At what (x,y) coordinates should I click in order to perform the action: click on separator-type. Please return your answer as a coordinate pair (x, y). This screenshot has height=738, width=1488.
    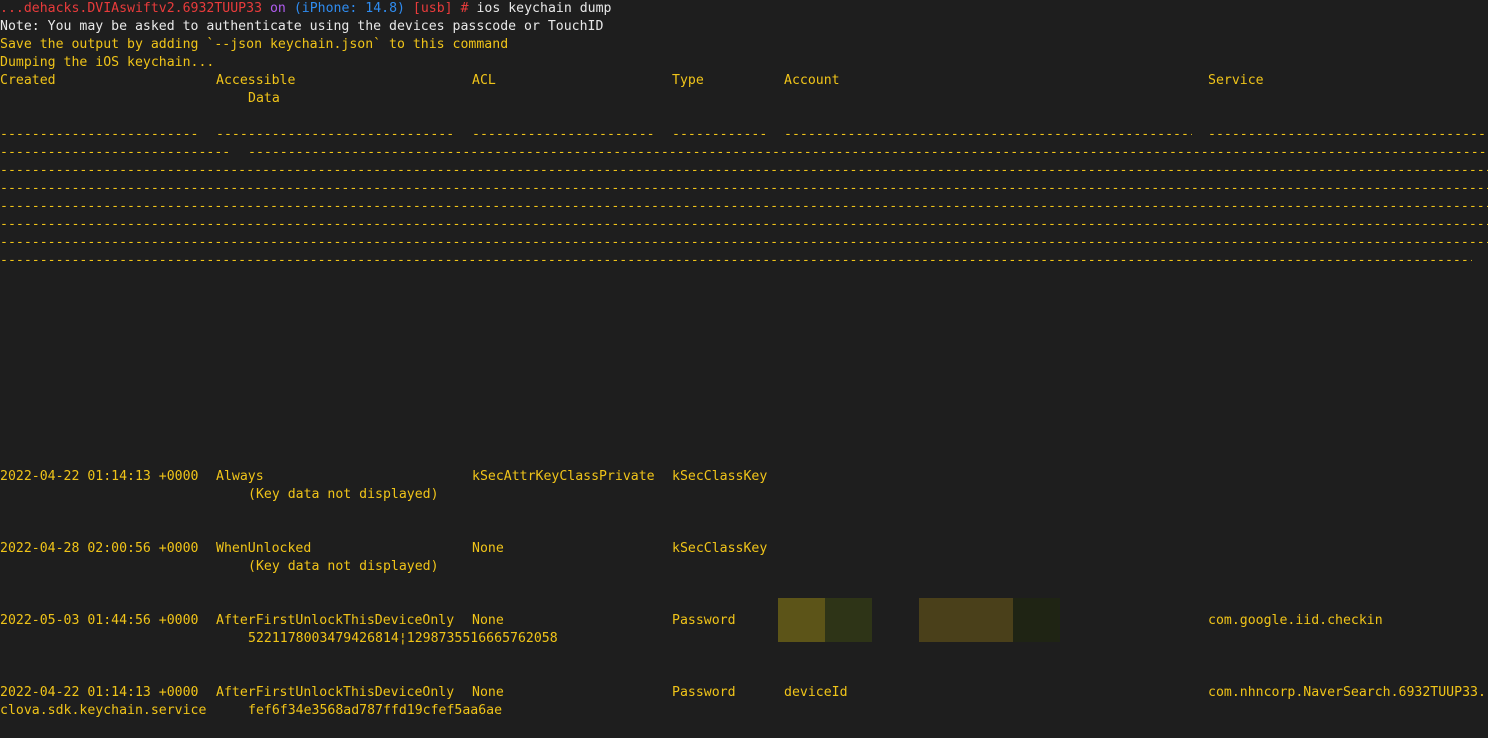
    Looking at the image, I should click on (720, 135).